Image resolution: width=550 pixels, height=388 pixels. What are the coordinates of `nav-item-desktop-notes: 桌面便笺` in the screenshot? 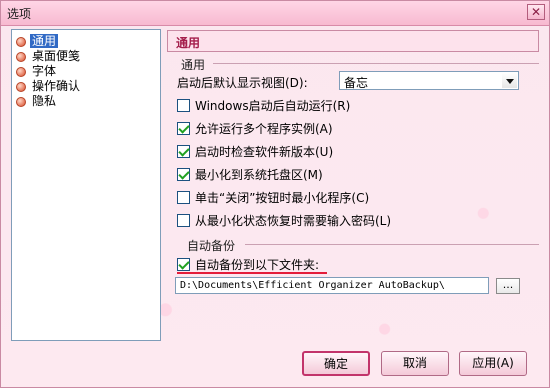 It's located at (49, 56).